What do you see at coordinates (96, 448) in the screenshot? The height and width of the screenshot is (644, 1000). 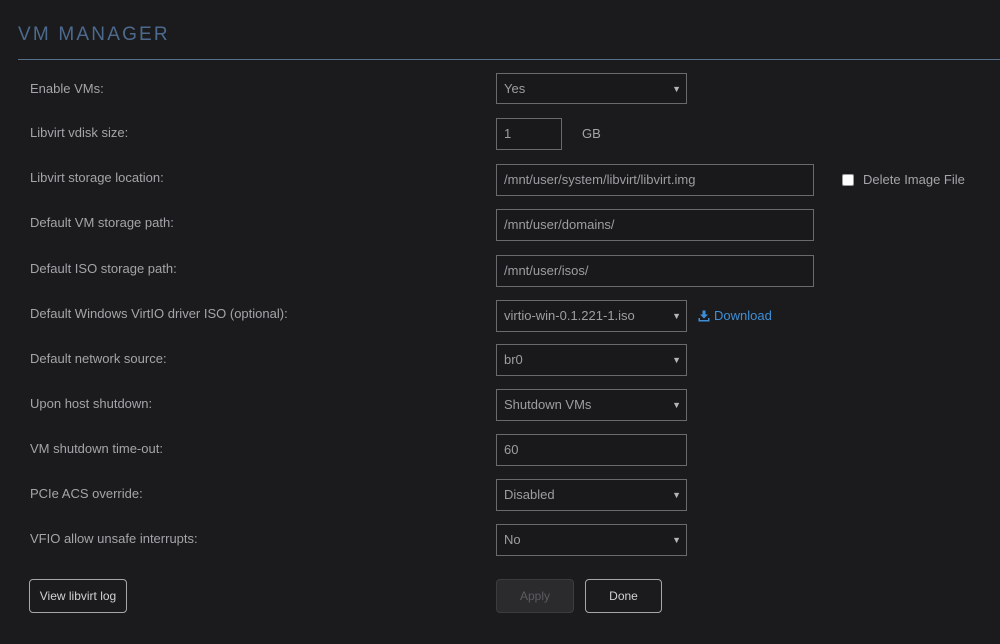 I see `shutdown-timeout-label: VM shutdown time-out:` at bounding box center [96, 448].